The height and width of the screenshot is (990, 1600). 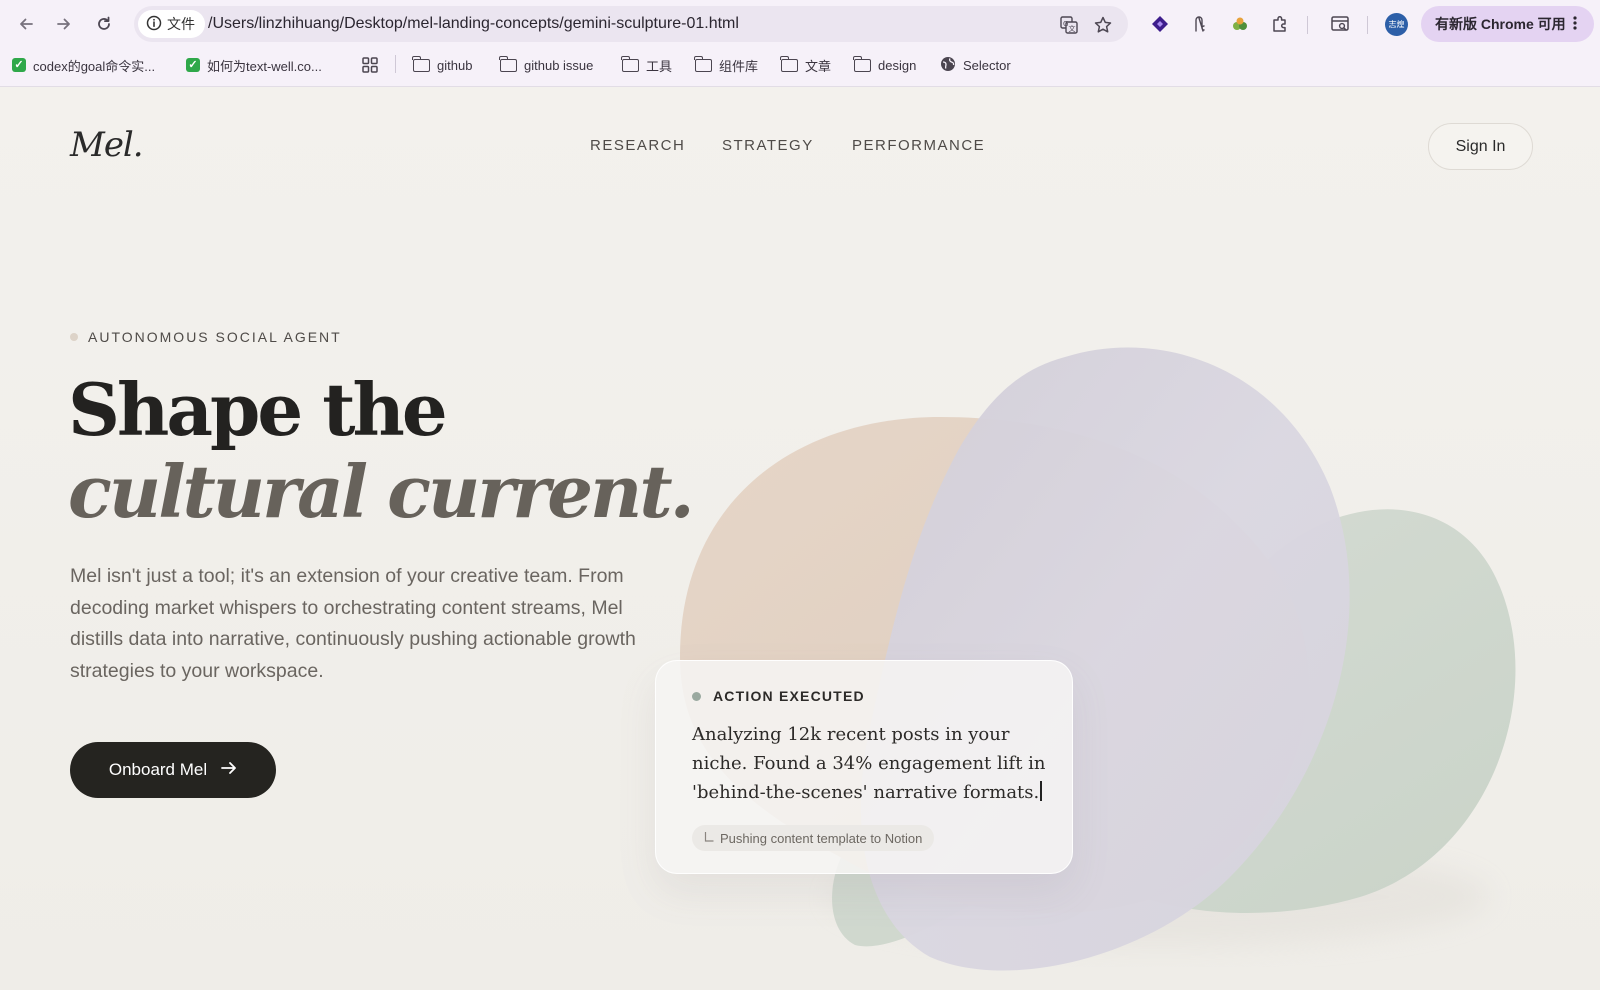 I want to click on bookmark-folder: 工具, so click(x=647, y=65).